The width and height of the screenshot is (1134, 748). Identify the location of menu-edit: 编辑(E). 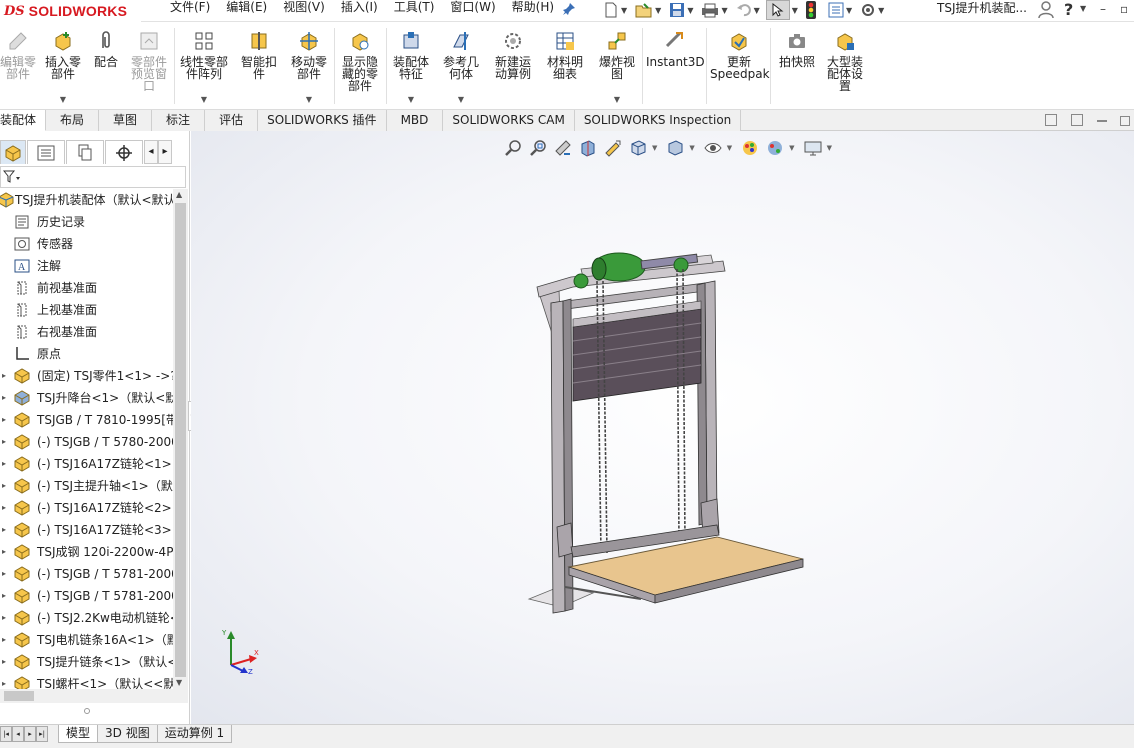
(250, 11).